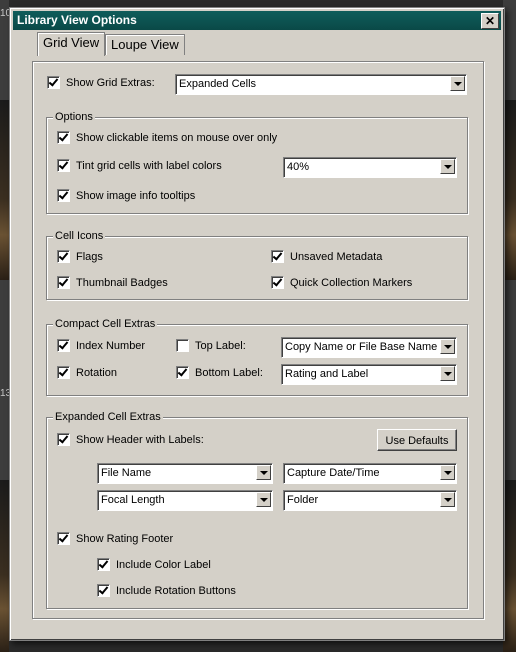 Image resolution: width=516 pixels, height=652 pixels. I want to click on flags-box, so click(63, 256).